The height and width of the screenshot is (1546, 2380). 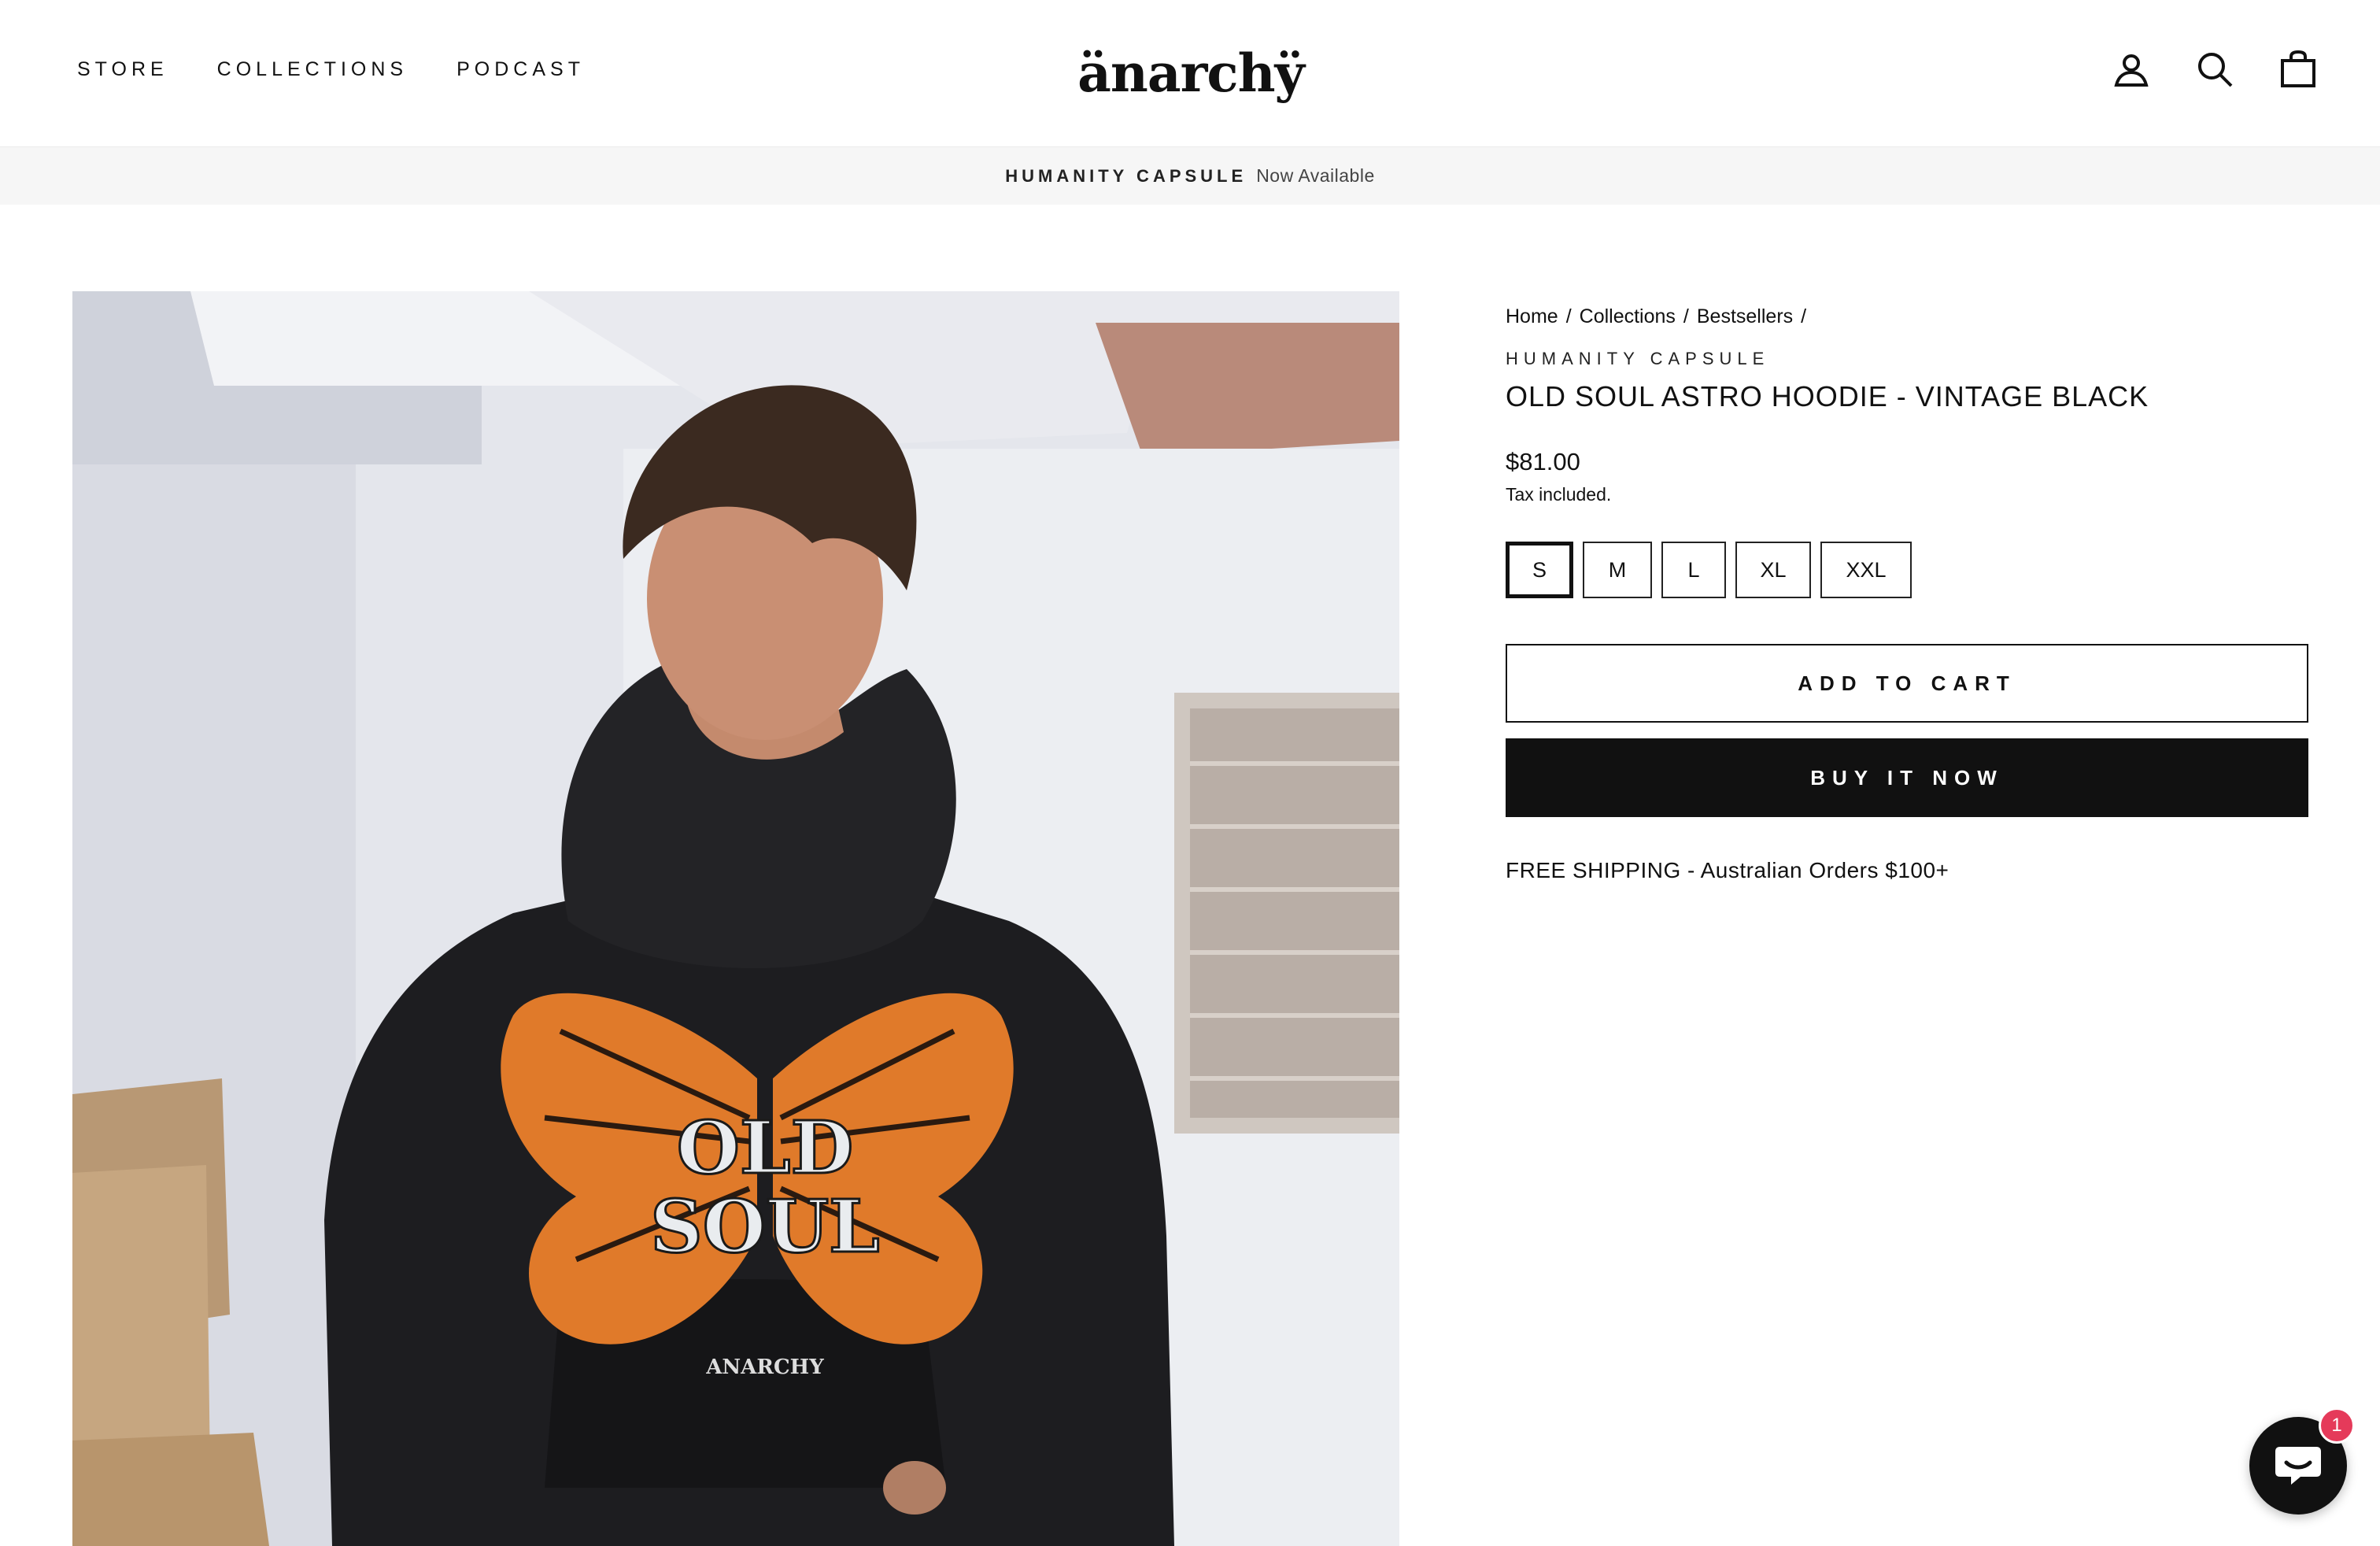 What do you see at coordinates (2298, 1466) in the screenshot?
I see `chat-bubble-icon` at bounding box center [2298, 1466].